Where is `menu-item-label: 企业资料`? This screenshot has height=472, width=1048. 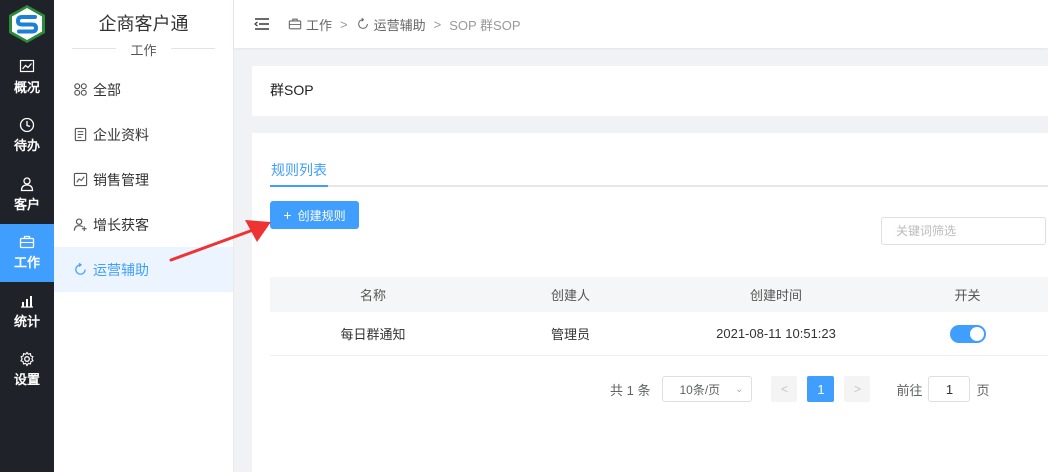
menu-item-label: 企业资料 is located at coordinates (121, 134).